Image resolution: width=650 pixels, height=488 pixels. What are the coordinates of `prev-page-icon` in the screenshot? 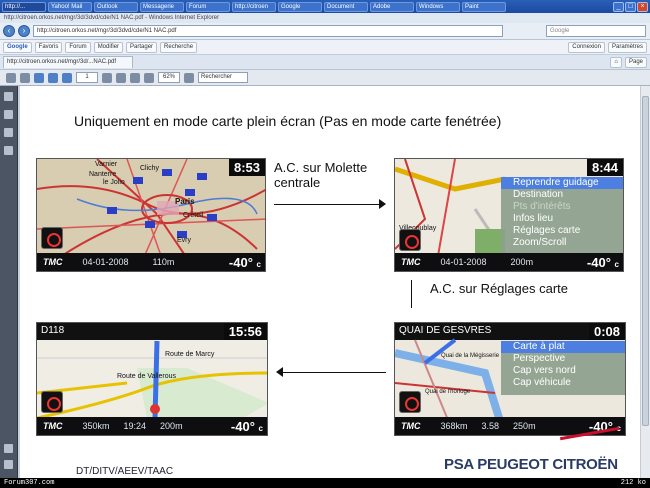 It's located at (53, 77).